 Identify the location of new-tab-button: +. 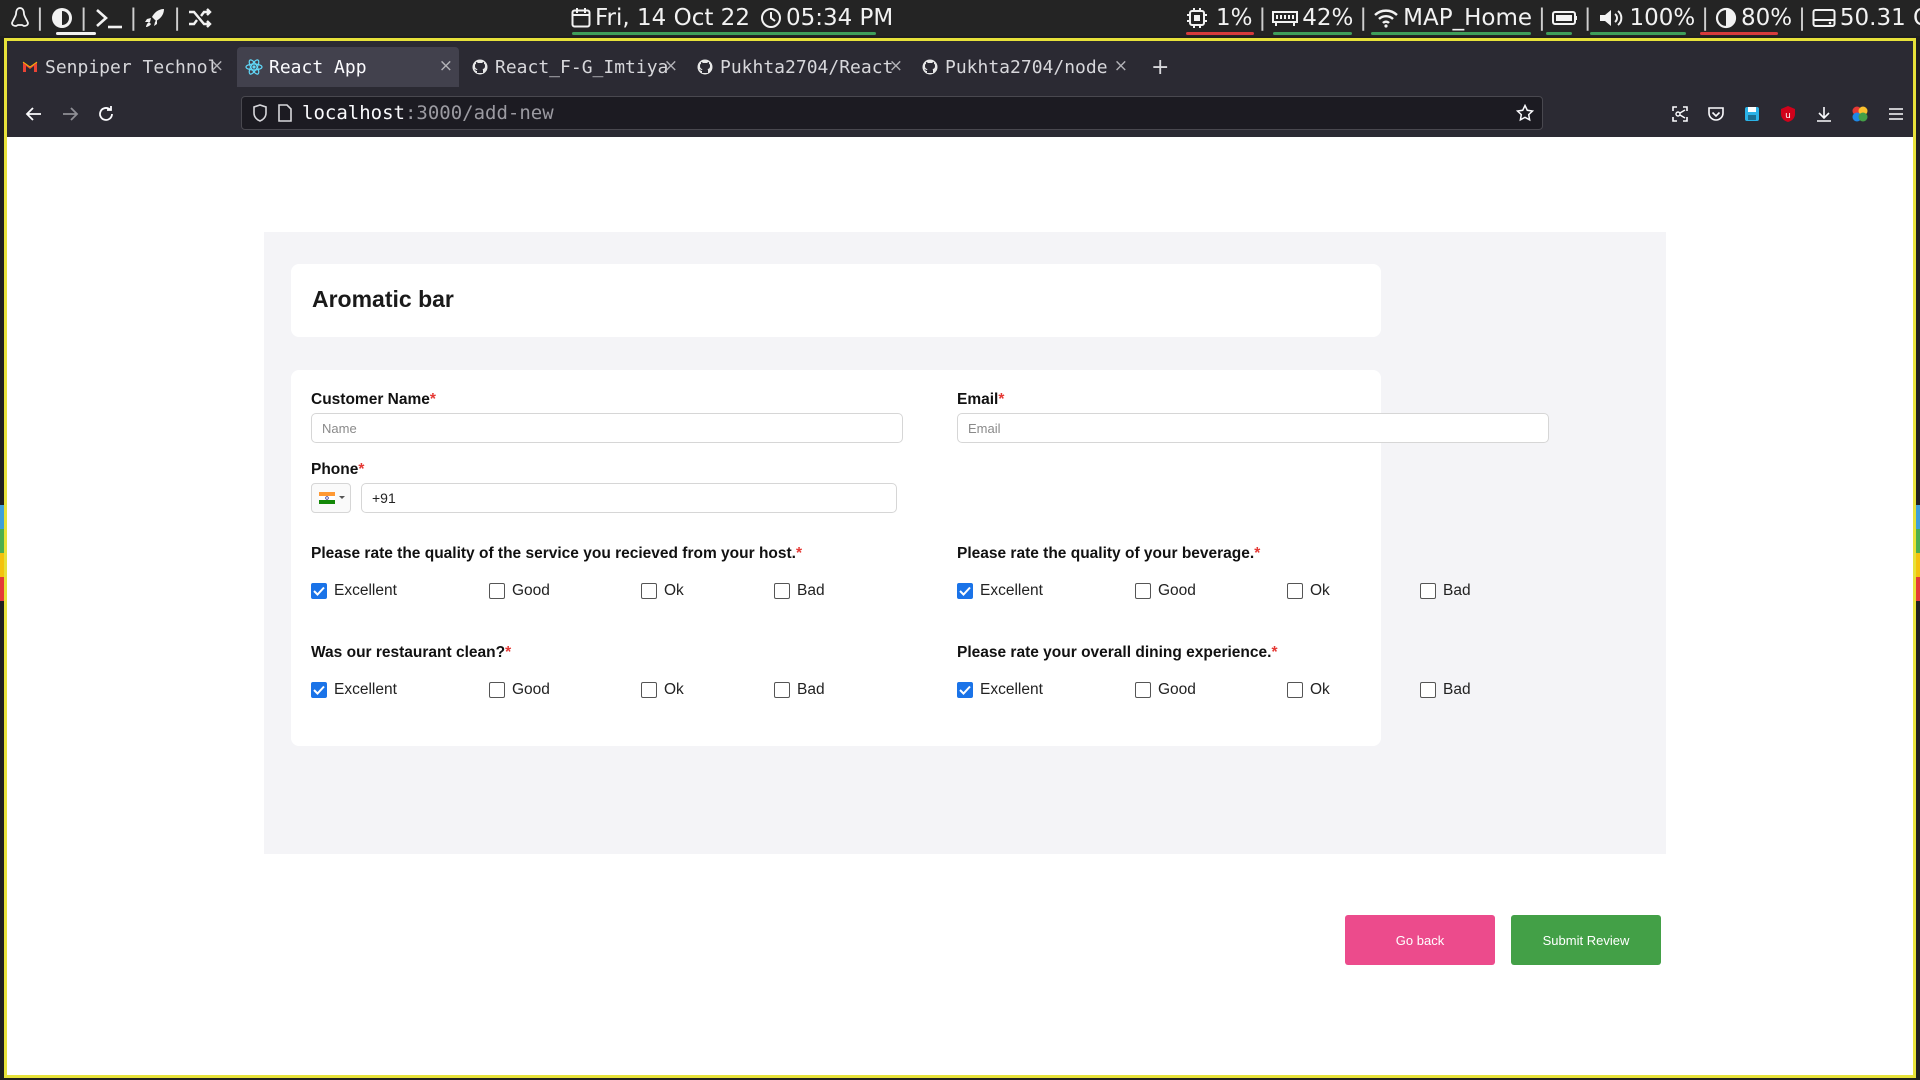
(1158, 67).